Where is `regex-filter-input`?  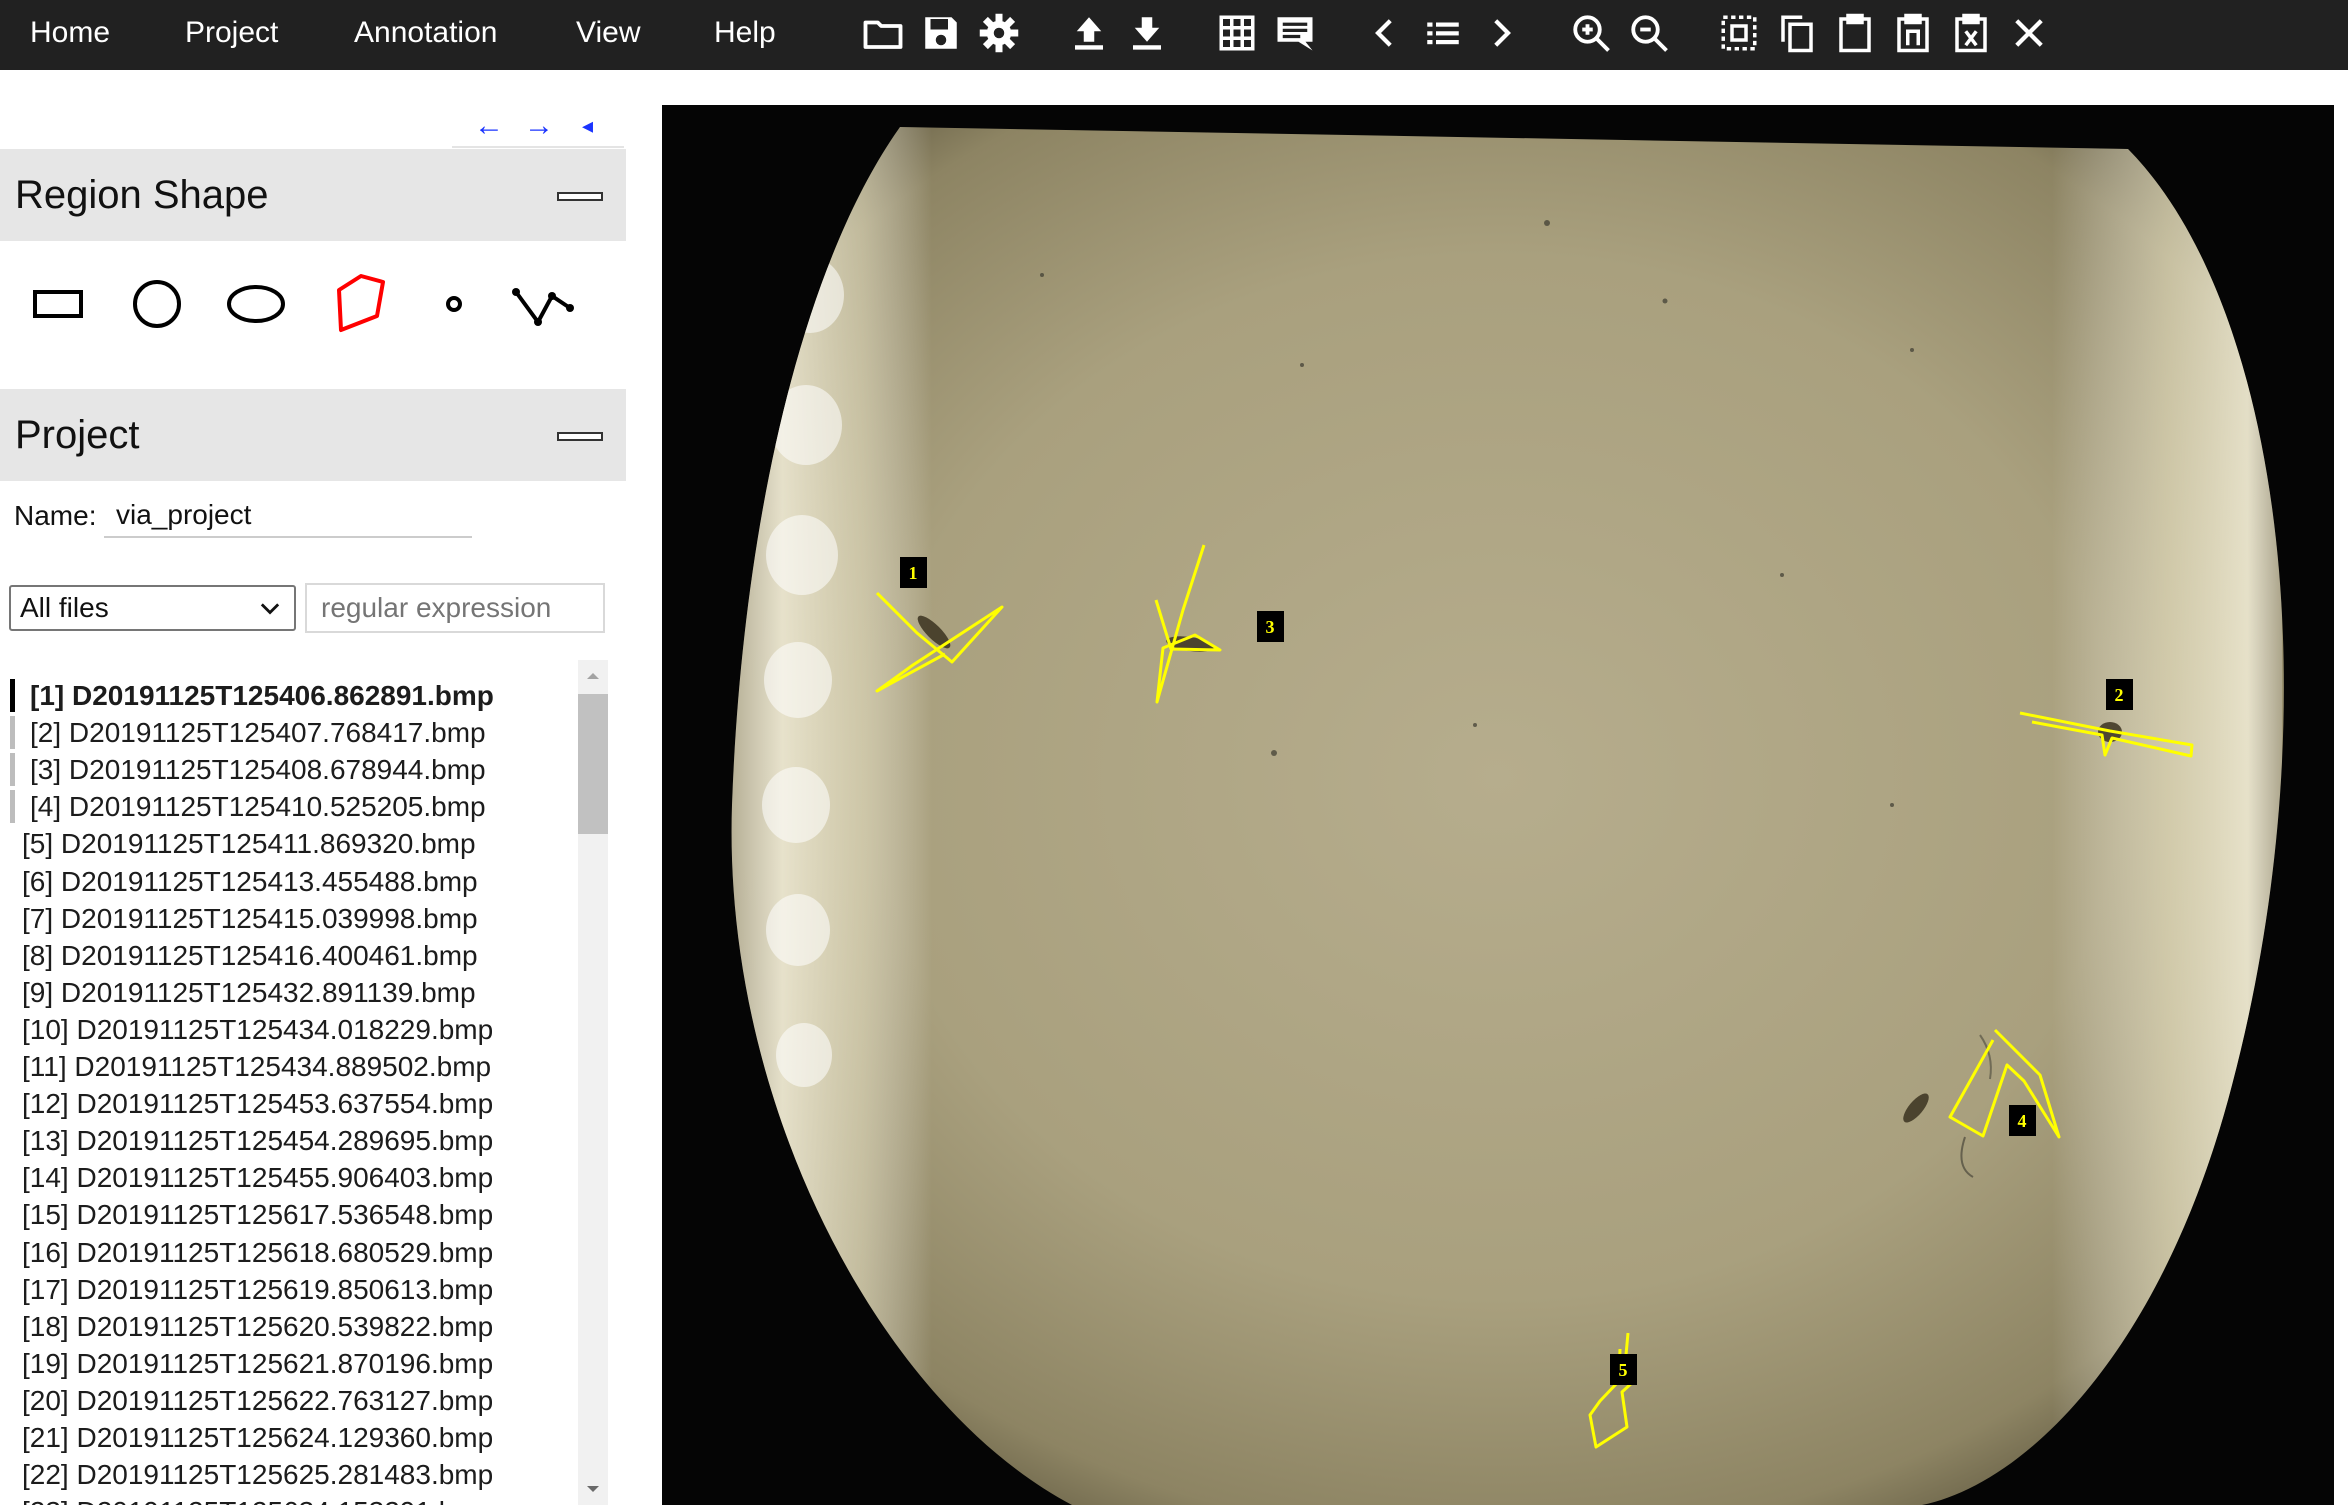
regex-filter-input is located at coordinates (455, 608).